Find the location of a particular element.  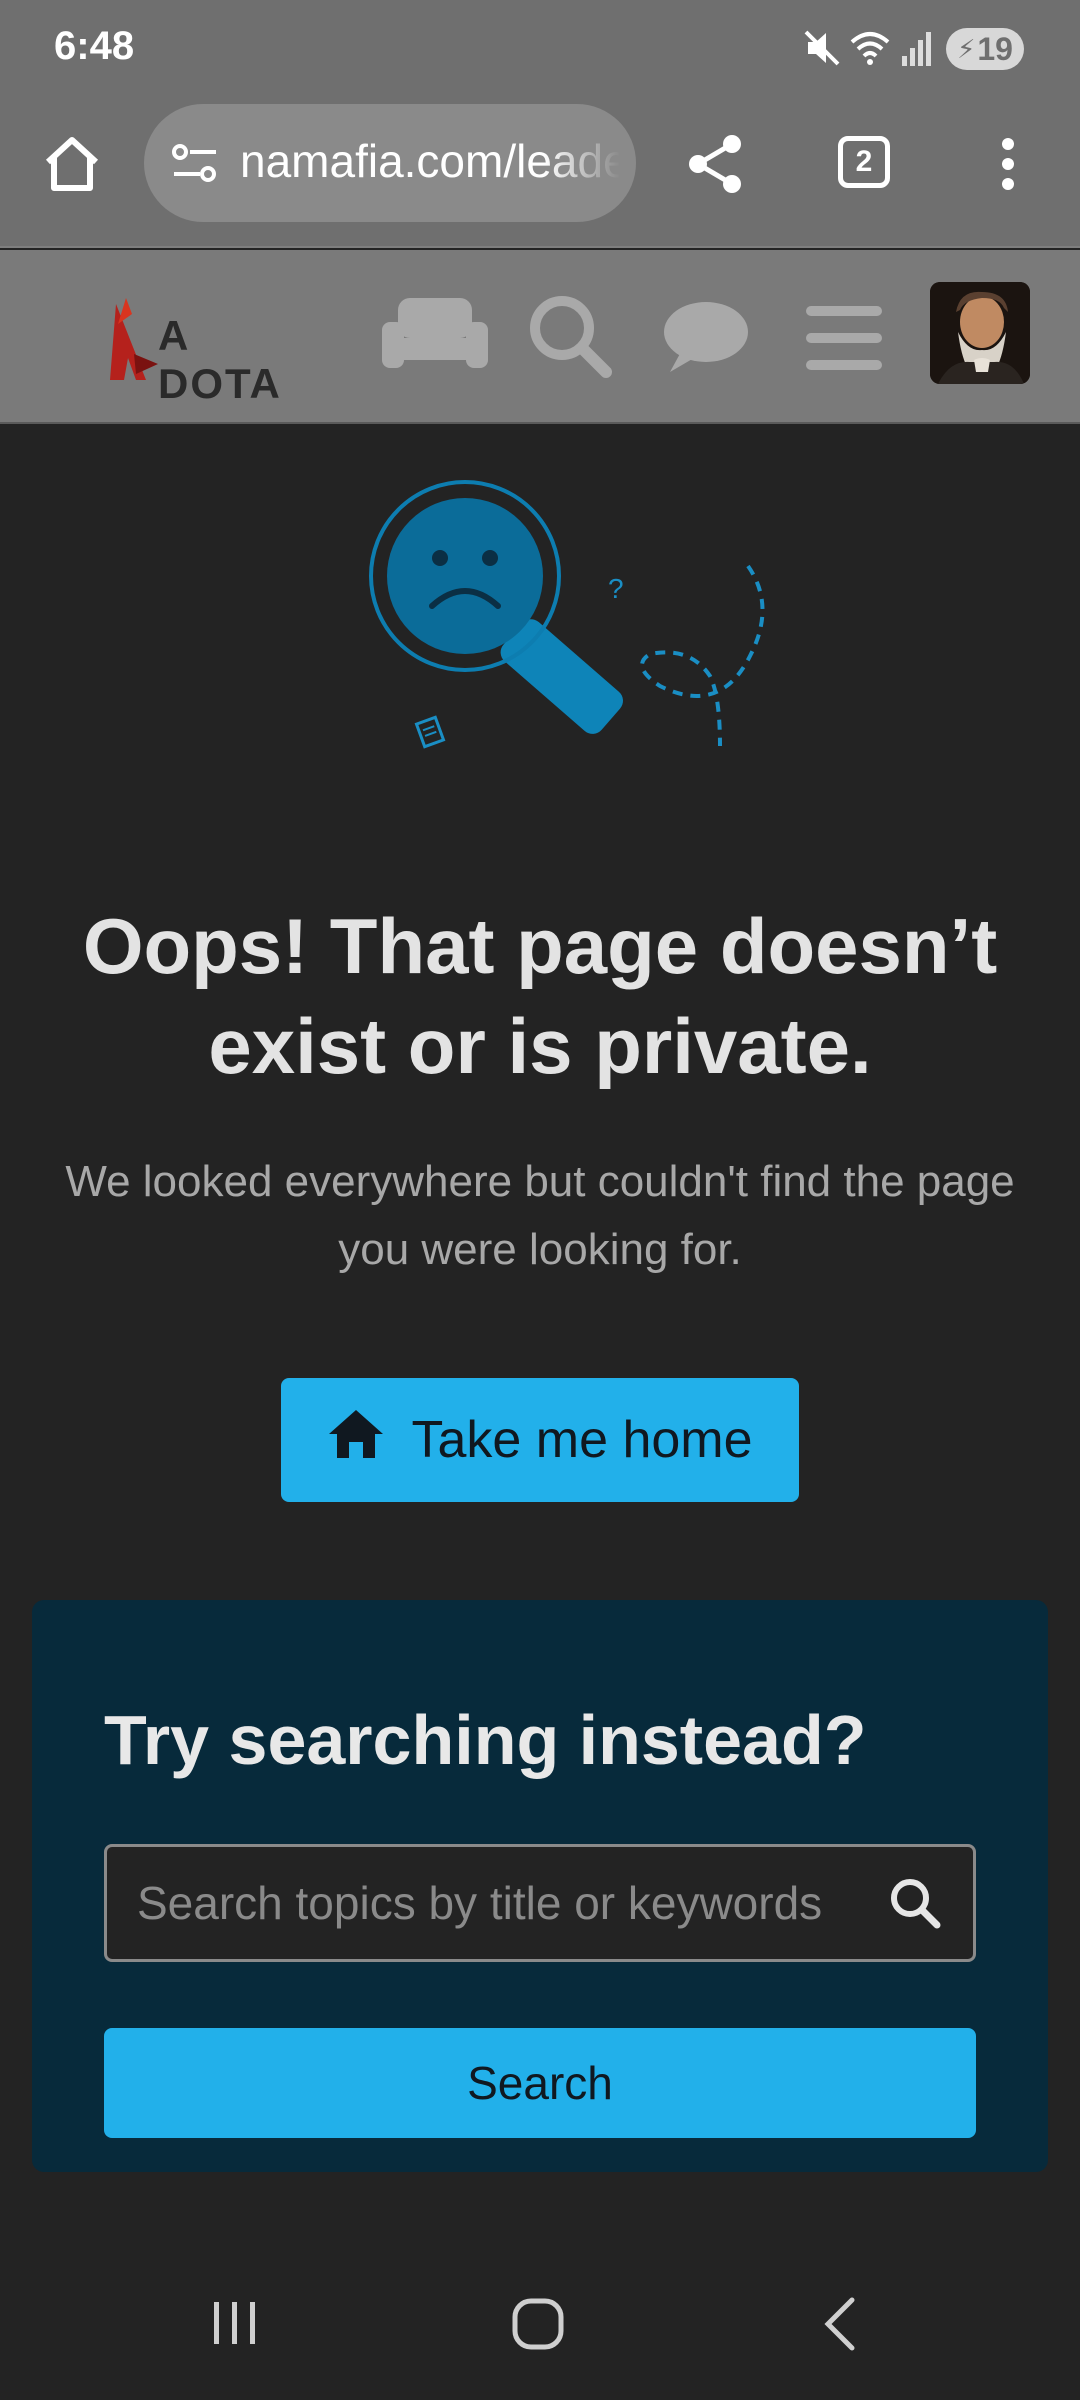

search-button: Search is located at coordinates (540, 2083).